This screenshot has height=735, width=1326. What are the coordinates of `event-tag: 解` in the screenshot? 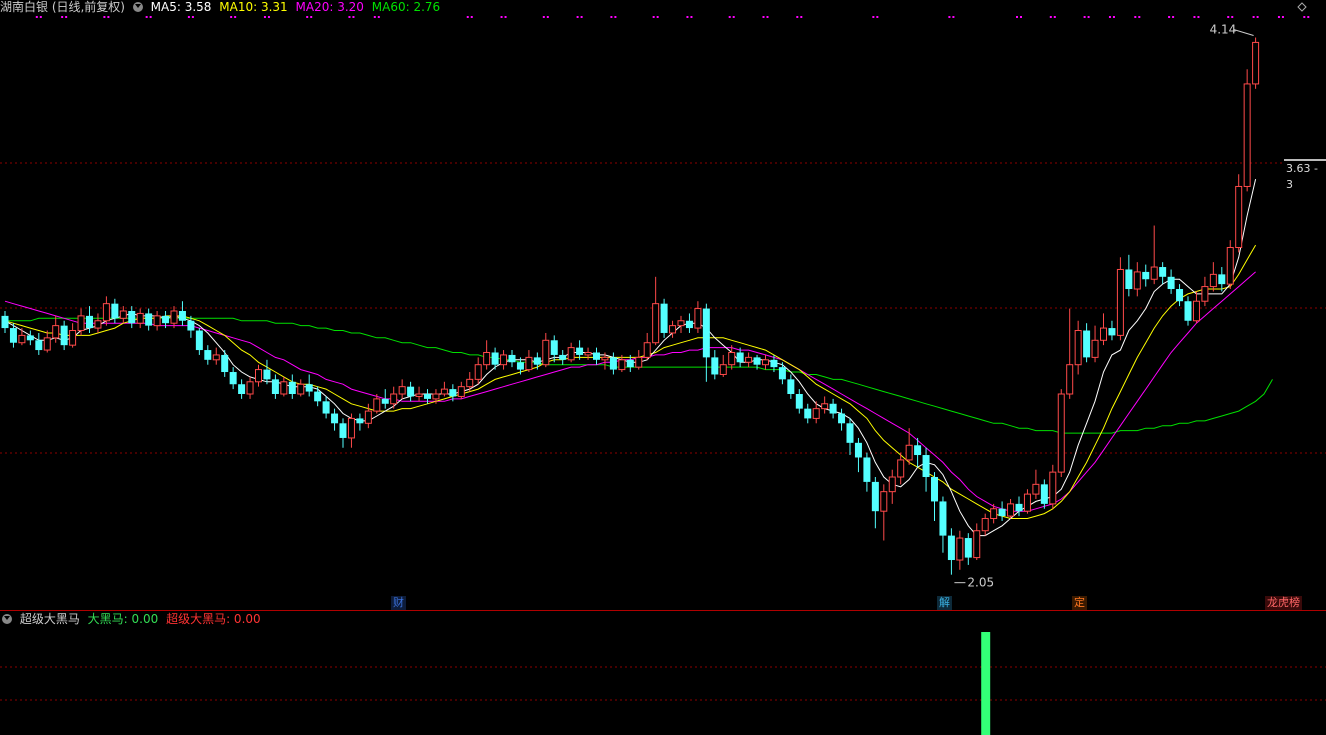 It's located at (944, 603).